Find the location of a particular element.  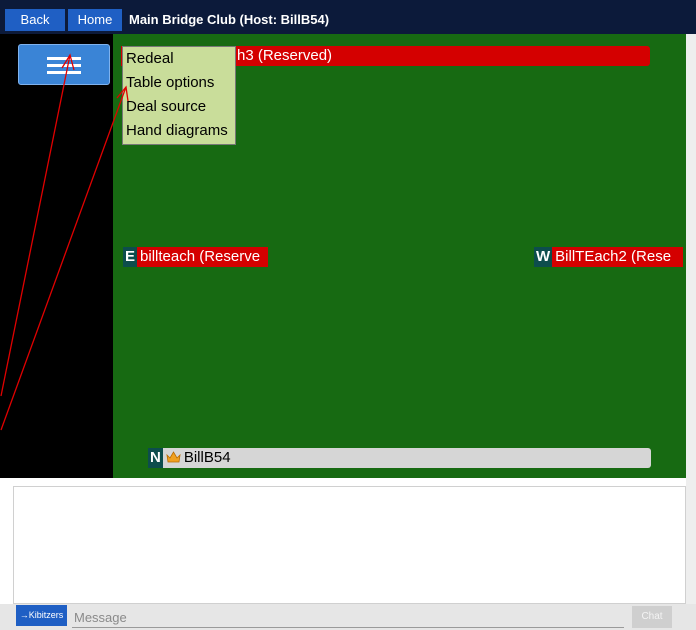

right-scroll-edge is located at coordinates (691, 319).